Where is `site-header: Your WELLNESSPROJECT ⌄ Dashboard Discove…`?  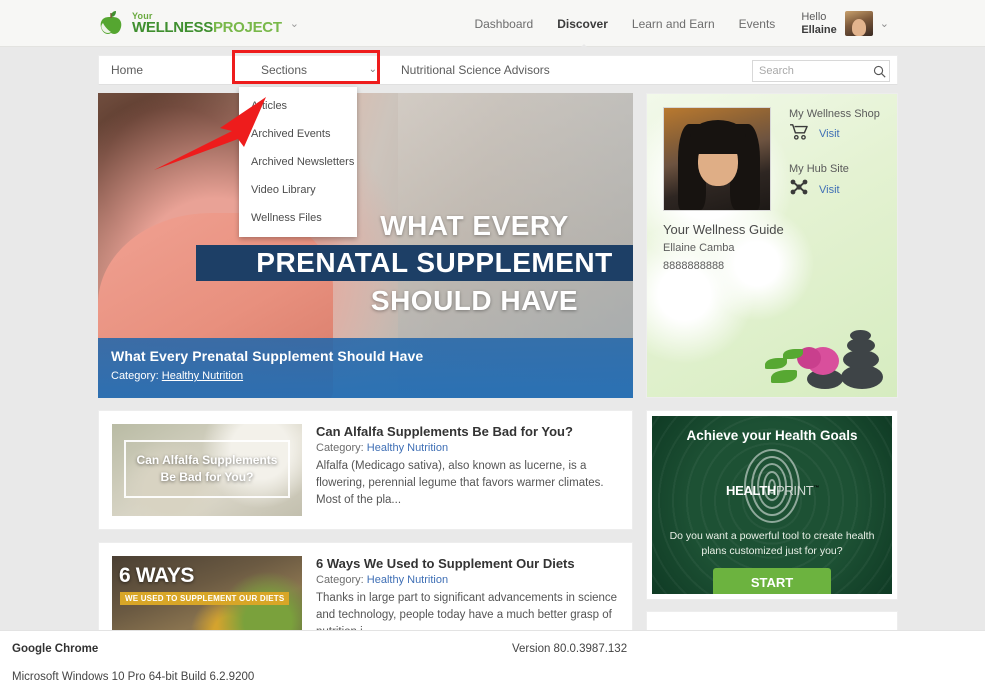 site-header: Your WELLNESSPROJECT ⌄ Dashboard Discove… is located at coordinates (492, 25).